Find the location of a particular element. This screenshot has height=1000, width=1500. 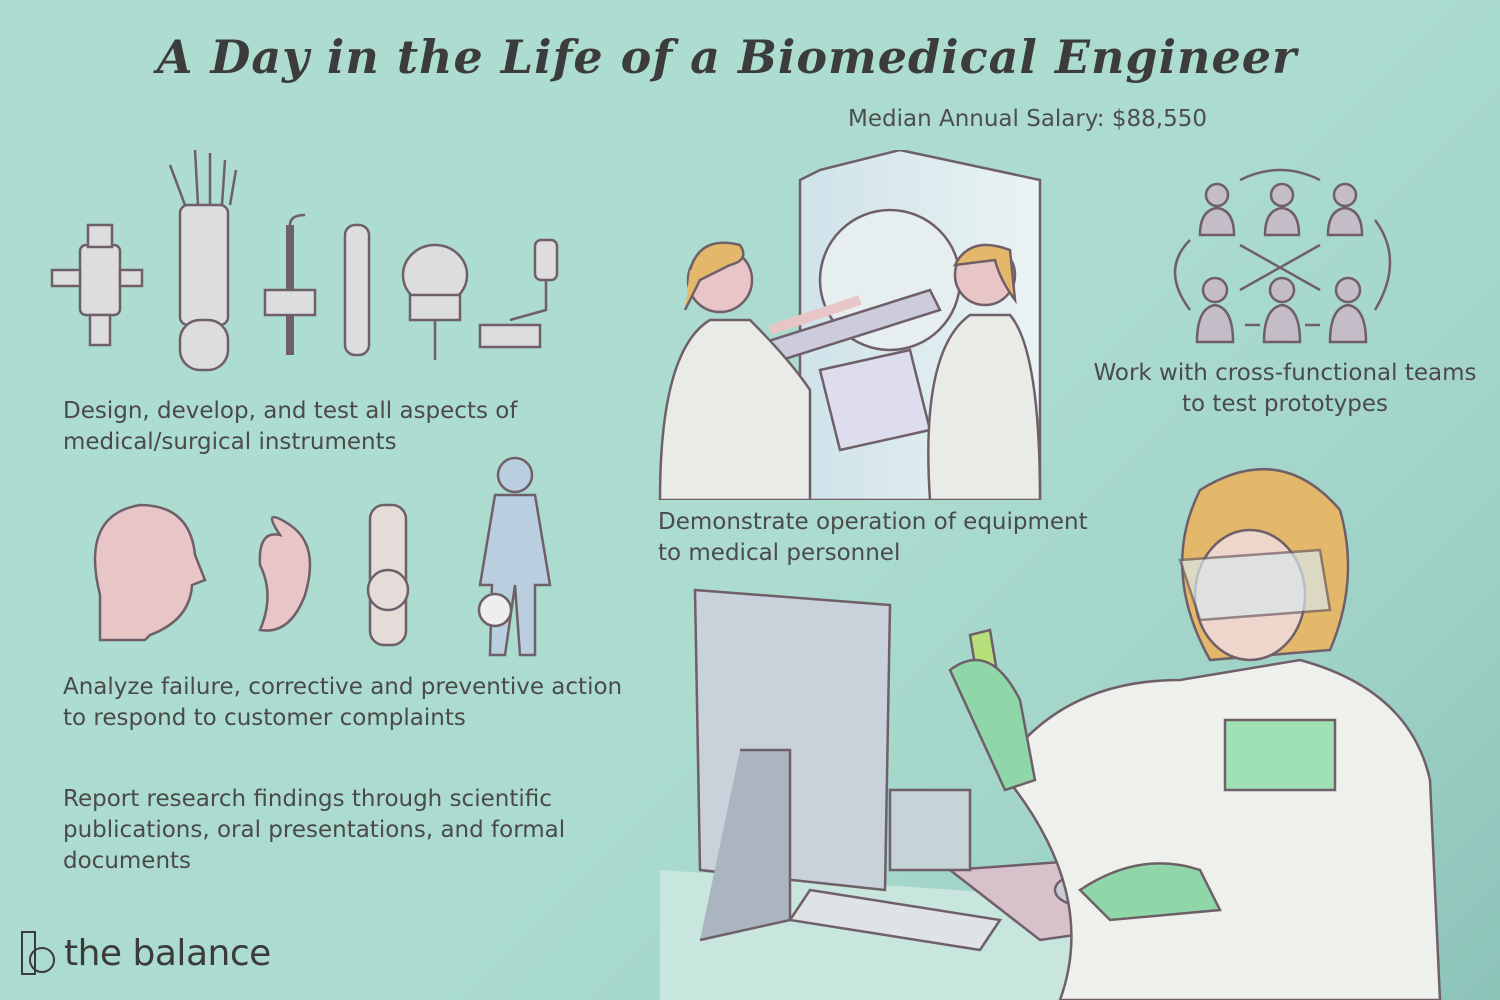

brand-name: the balance is located at coordinates (167, 953).